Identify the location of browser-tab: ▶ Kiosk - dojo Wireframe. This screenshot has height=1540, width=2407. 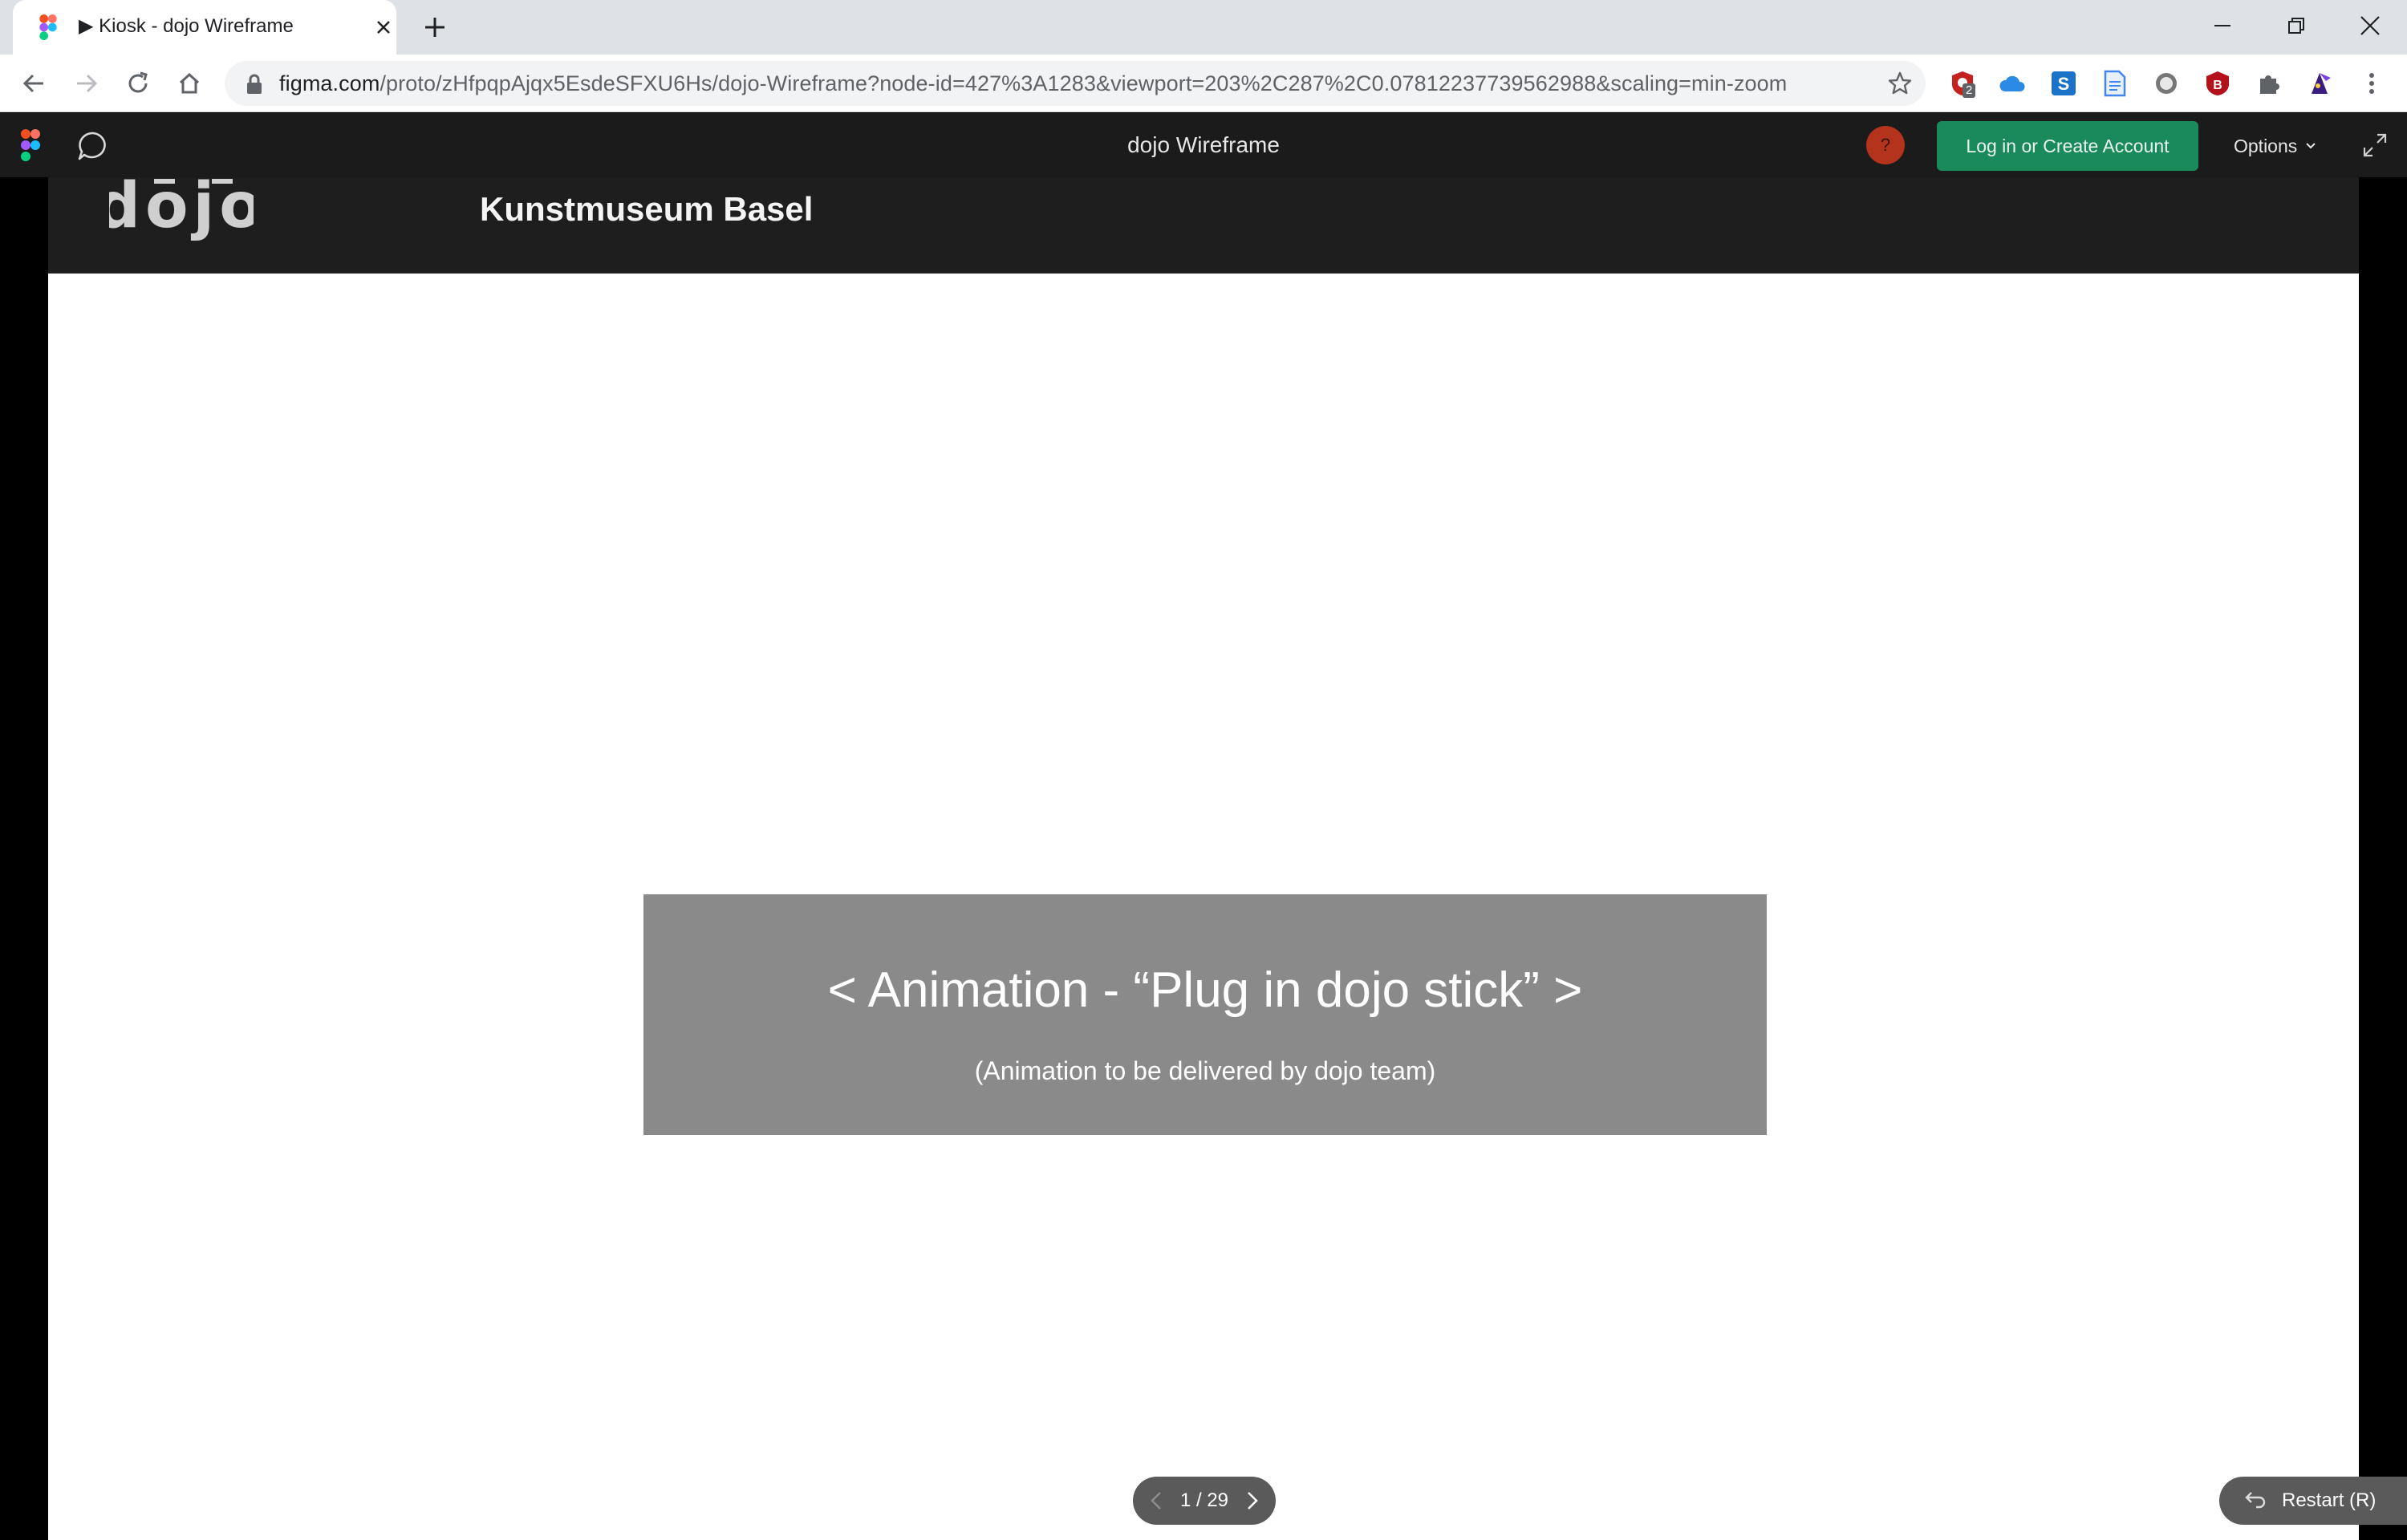
(204, 27).